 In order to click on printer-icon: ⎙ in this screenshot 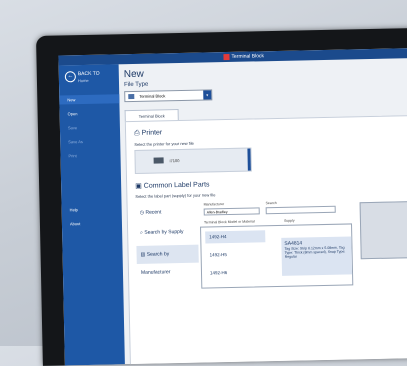, I will do `click(136, 133)`.